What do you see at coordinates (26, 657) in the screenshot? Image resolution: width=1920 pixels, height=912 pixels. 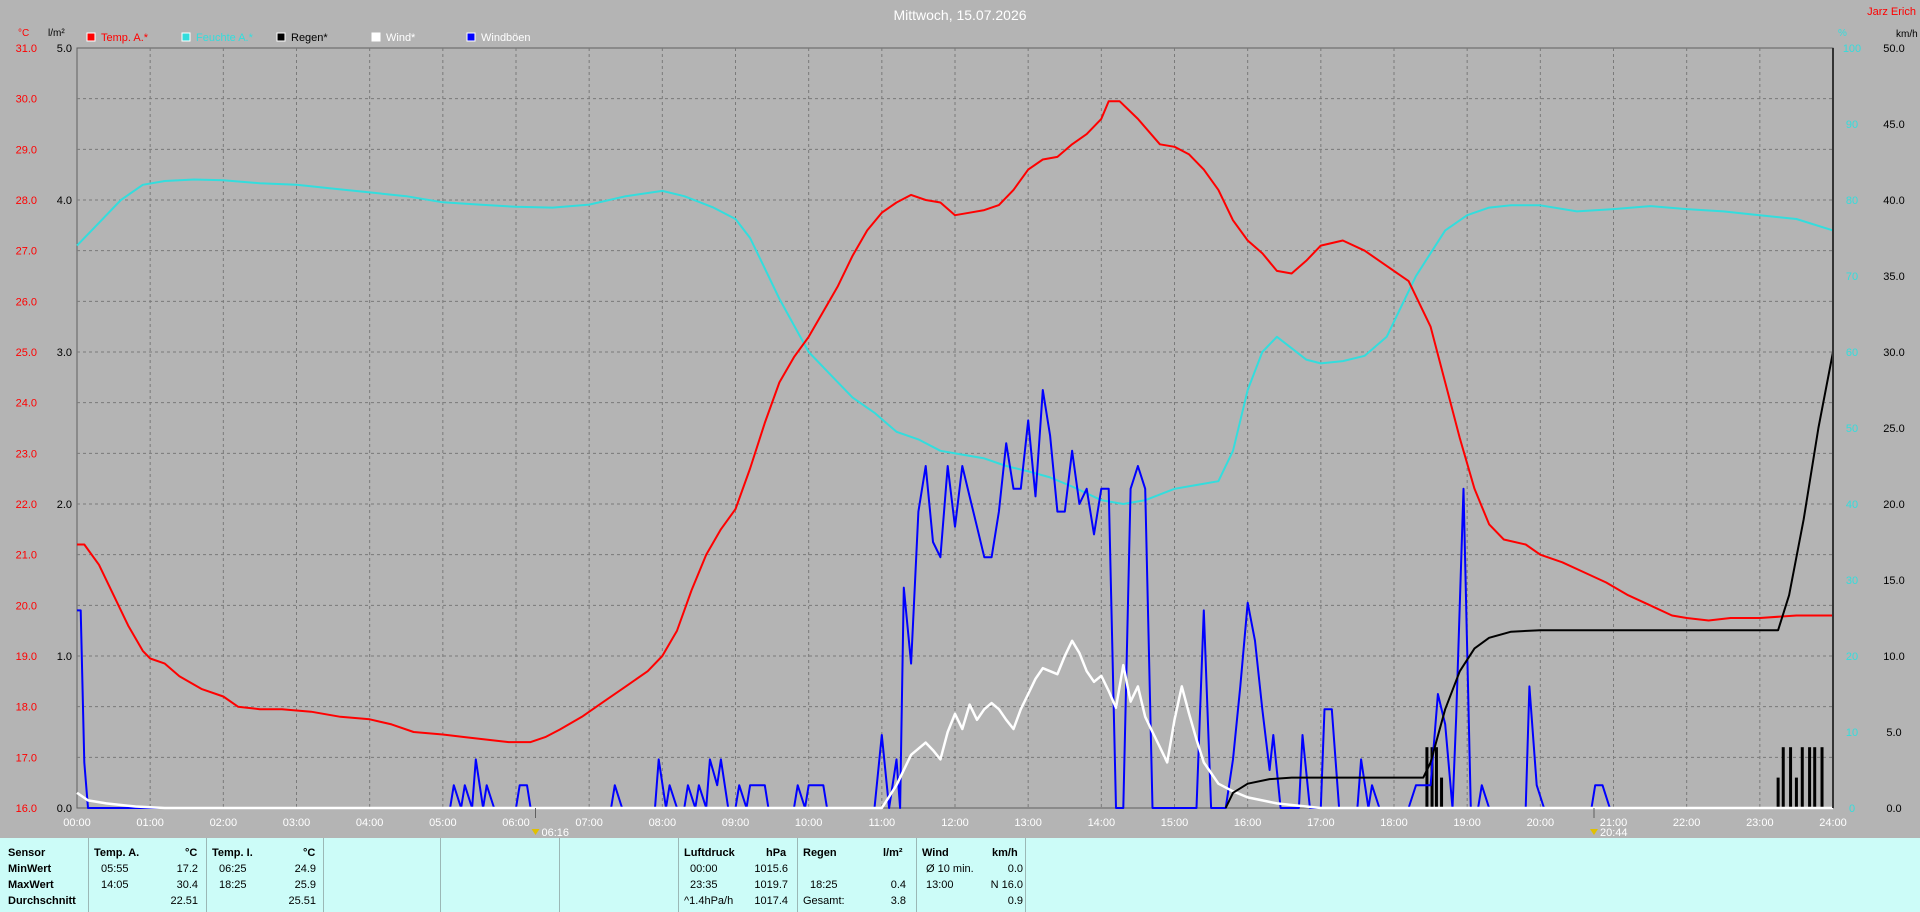 I see `temp-tick-label: 19.0` at bounding box center [26, 657].